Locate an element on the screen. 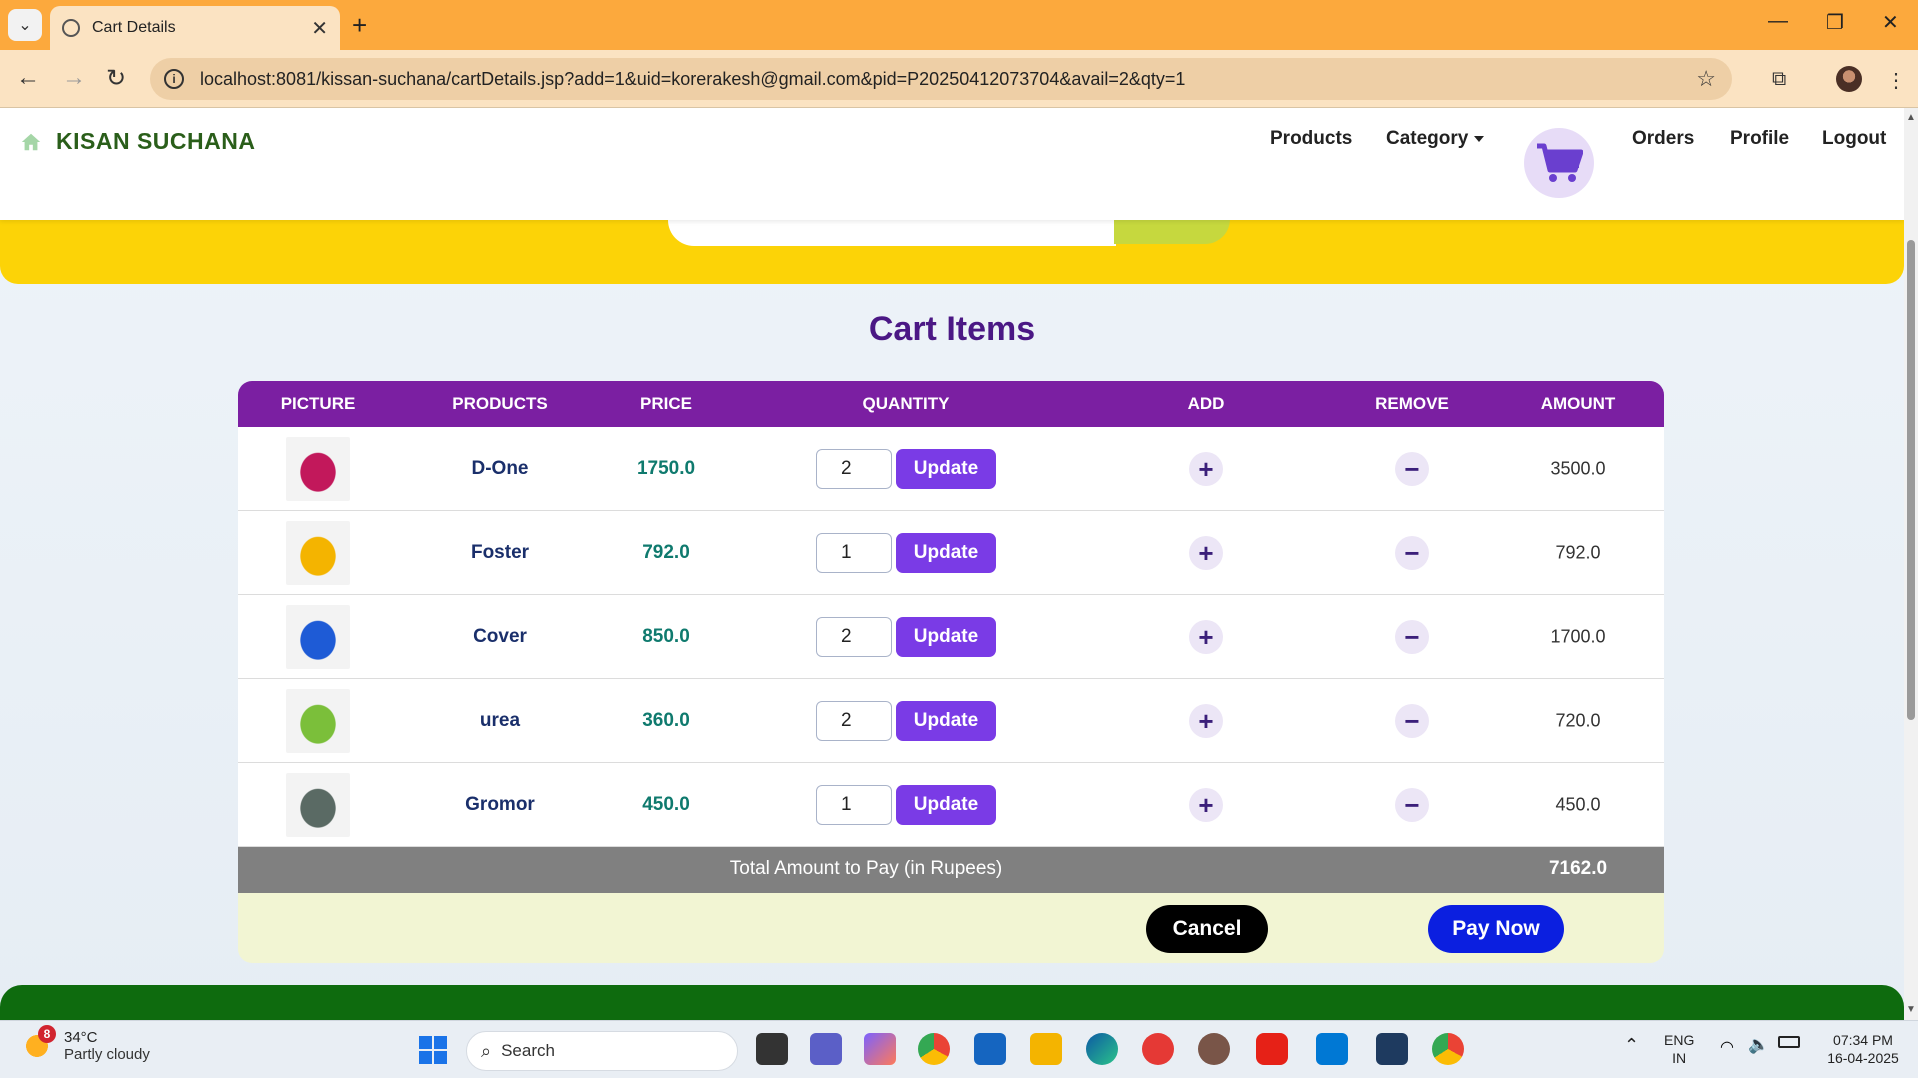  nav-category: Category is located at coordinates (1435, 139).